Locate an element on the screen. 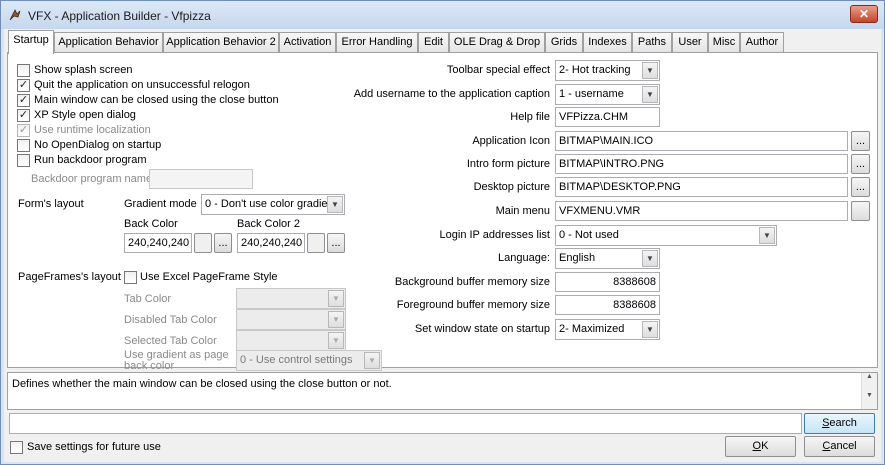 Image resolution: width=885 pixels, height=465 pixels. search-button: Search is located at coordinates (839, 423).